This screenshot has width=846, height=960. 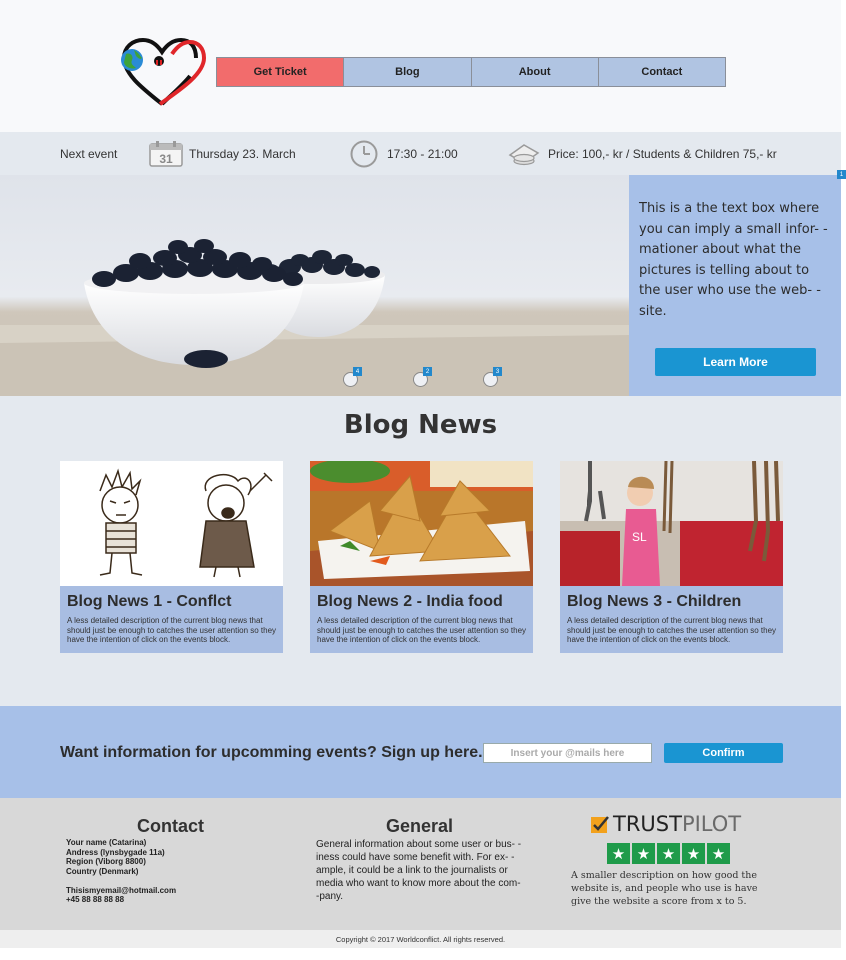 What do you see at coordinates (242, 153) in the screenshot?
I see `event-date-text: Thursday 23. March` at bounding box center [242, 153].